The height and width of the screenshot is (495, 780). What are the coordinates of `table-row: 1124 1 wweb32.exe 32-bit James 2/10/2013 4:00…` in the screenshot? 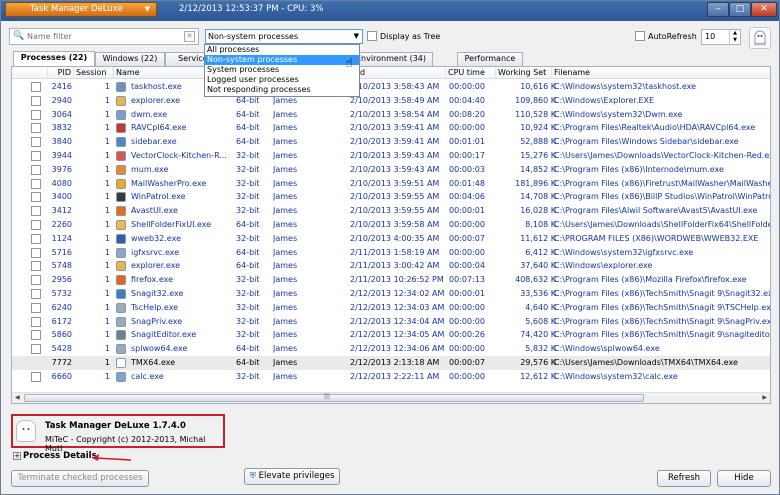 It's located at (391, 239).